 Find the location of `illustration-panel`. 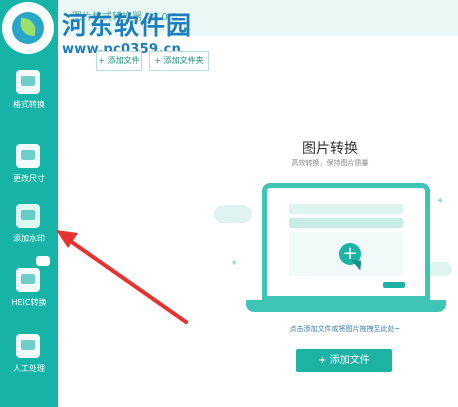

illustration-panel is located at coordinates (346, 223).